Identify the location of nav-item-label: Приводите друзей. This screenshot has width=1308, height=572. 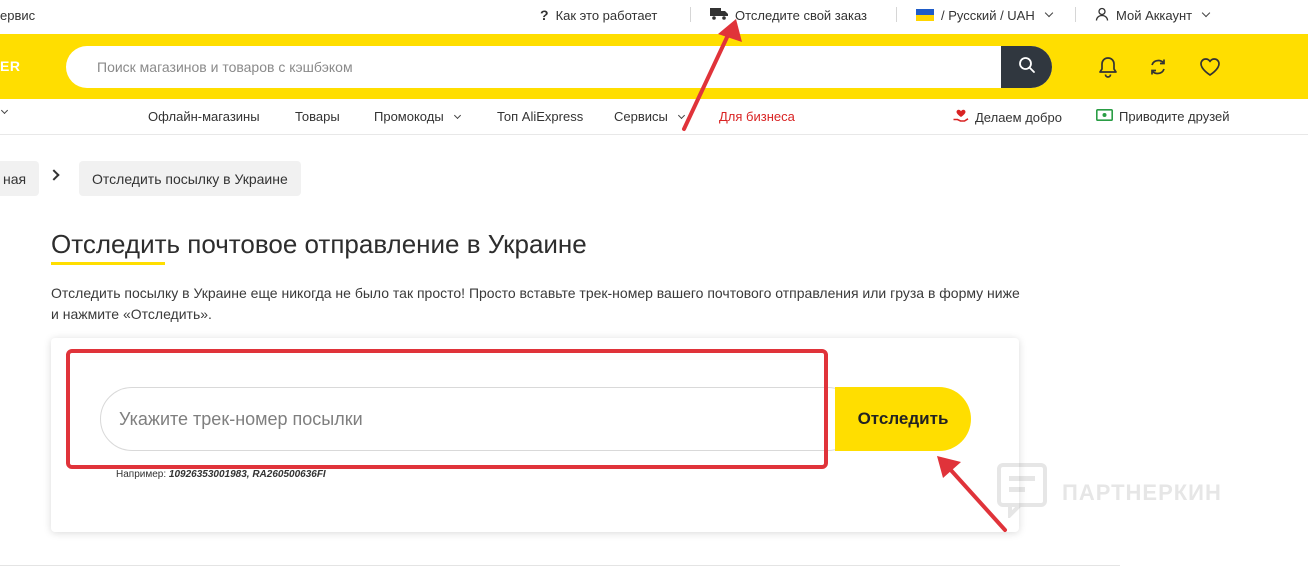
(1174, 116).